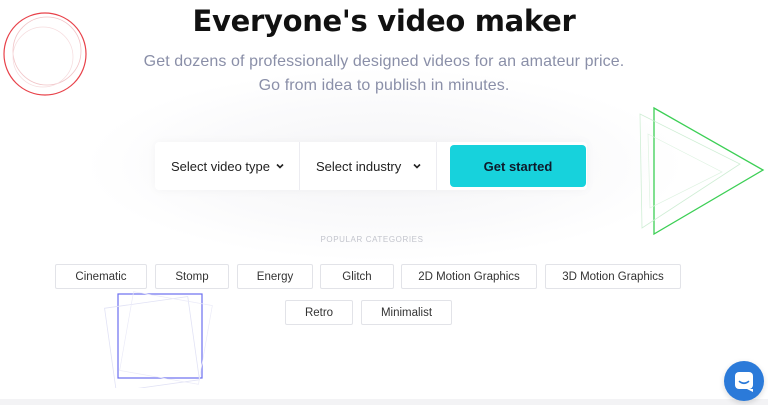  Describe the element at coordinates (384, 85) in the screenshot. I see `hero-subtitle-line2: Go from idea to publish in minutes.` at that location.